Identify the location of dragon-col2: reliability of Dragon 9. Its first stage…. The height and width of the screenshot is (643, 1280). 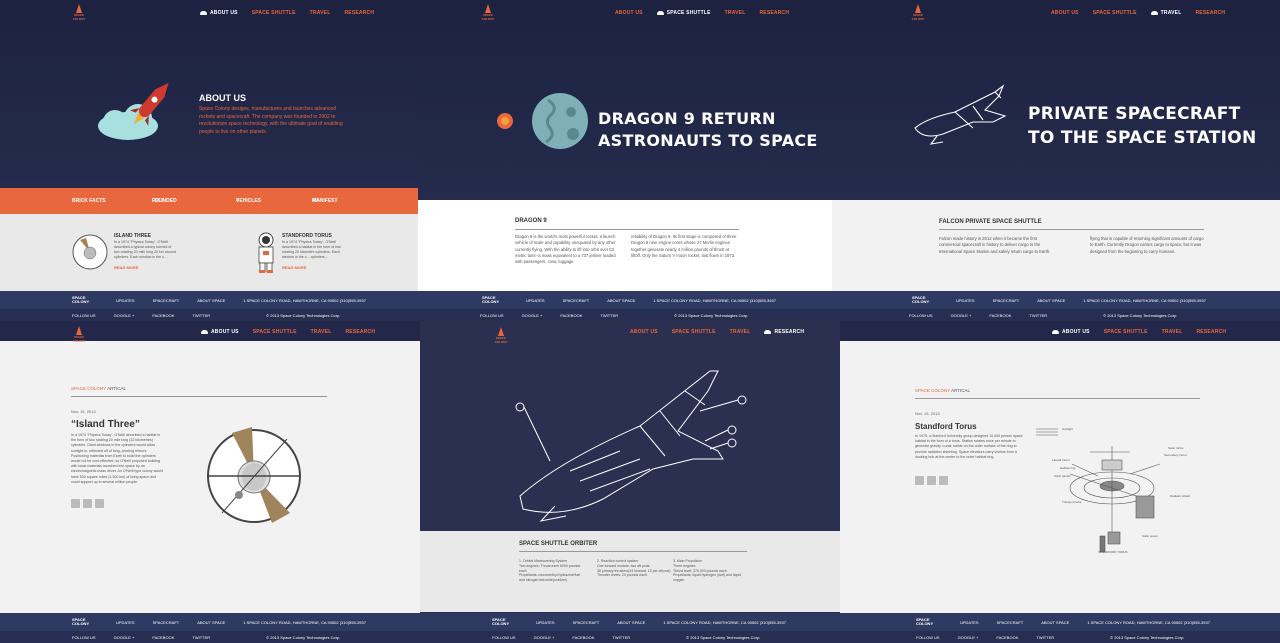
(684, 246).